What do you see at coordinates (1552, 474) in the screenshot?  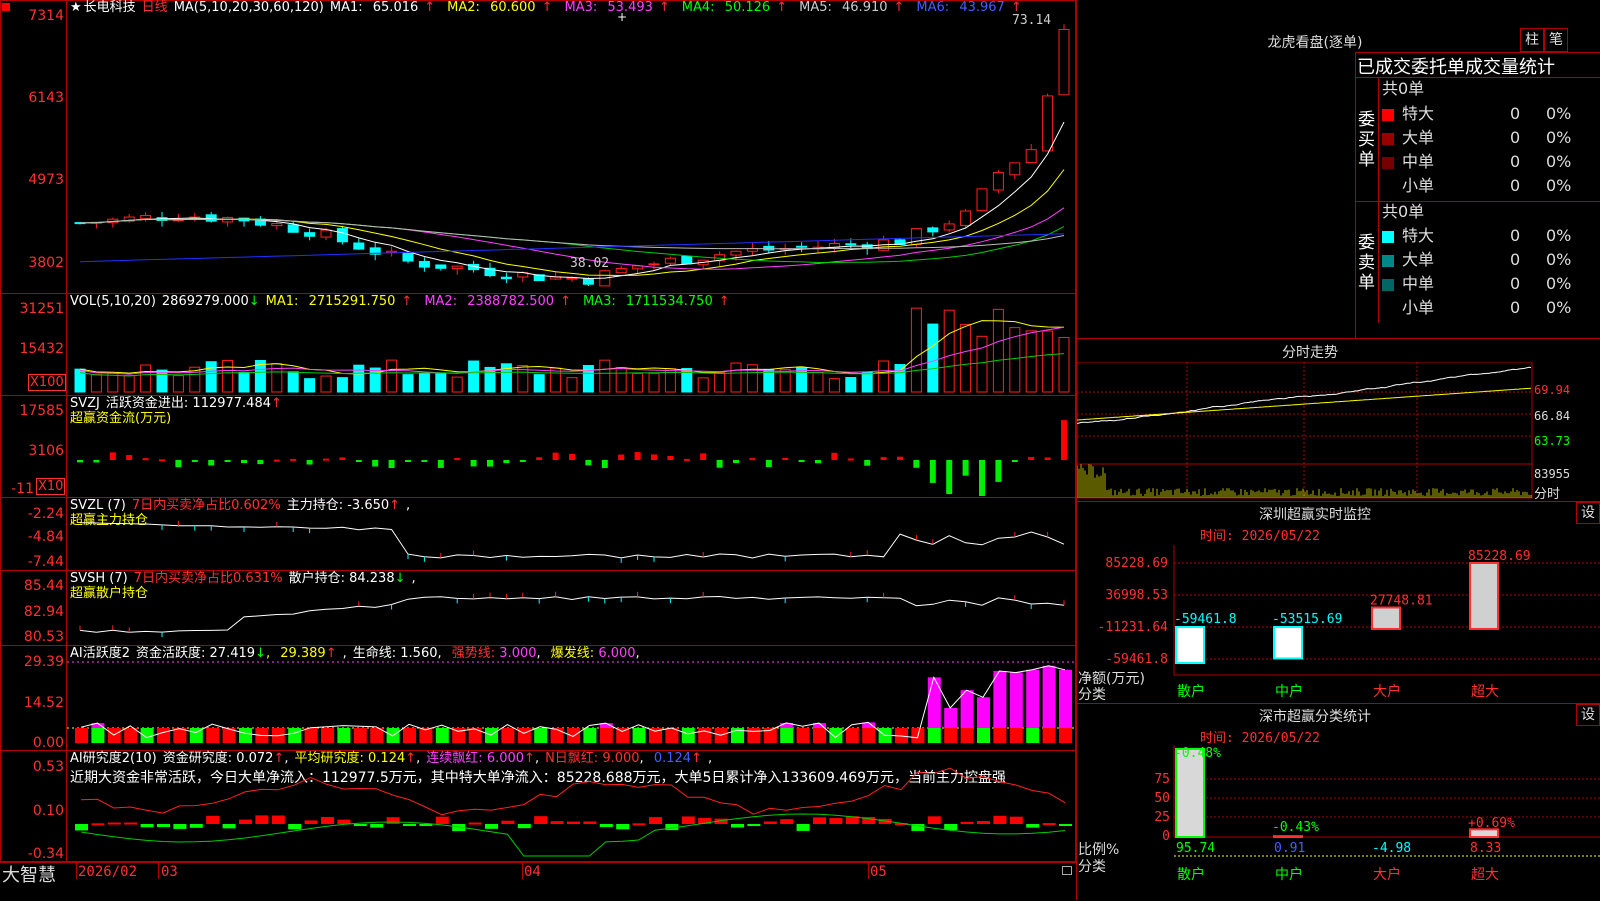 I see `intraday-ytick-4: 83955` at bounding box center [1552, 474].